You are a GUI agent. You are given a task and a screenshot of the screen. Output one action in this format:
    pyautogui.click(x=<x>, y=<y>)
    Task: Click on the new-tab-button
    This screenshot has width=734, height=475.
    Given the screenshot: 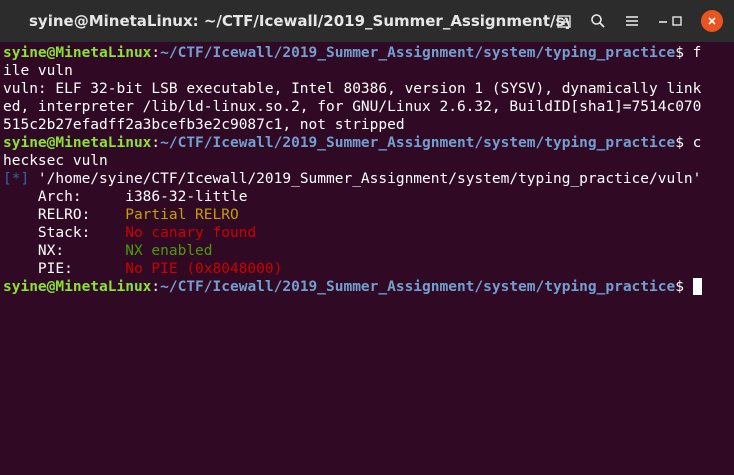 What is the action you would take?
    pyautogui.click(x=564, y=21)
    